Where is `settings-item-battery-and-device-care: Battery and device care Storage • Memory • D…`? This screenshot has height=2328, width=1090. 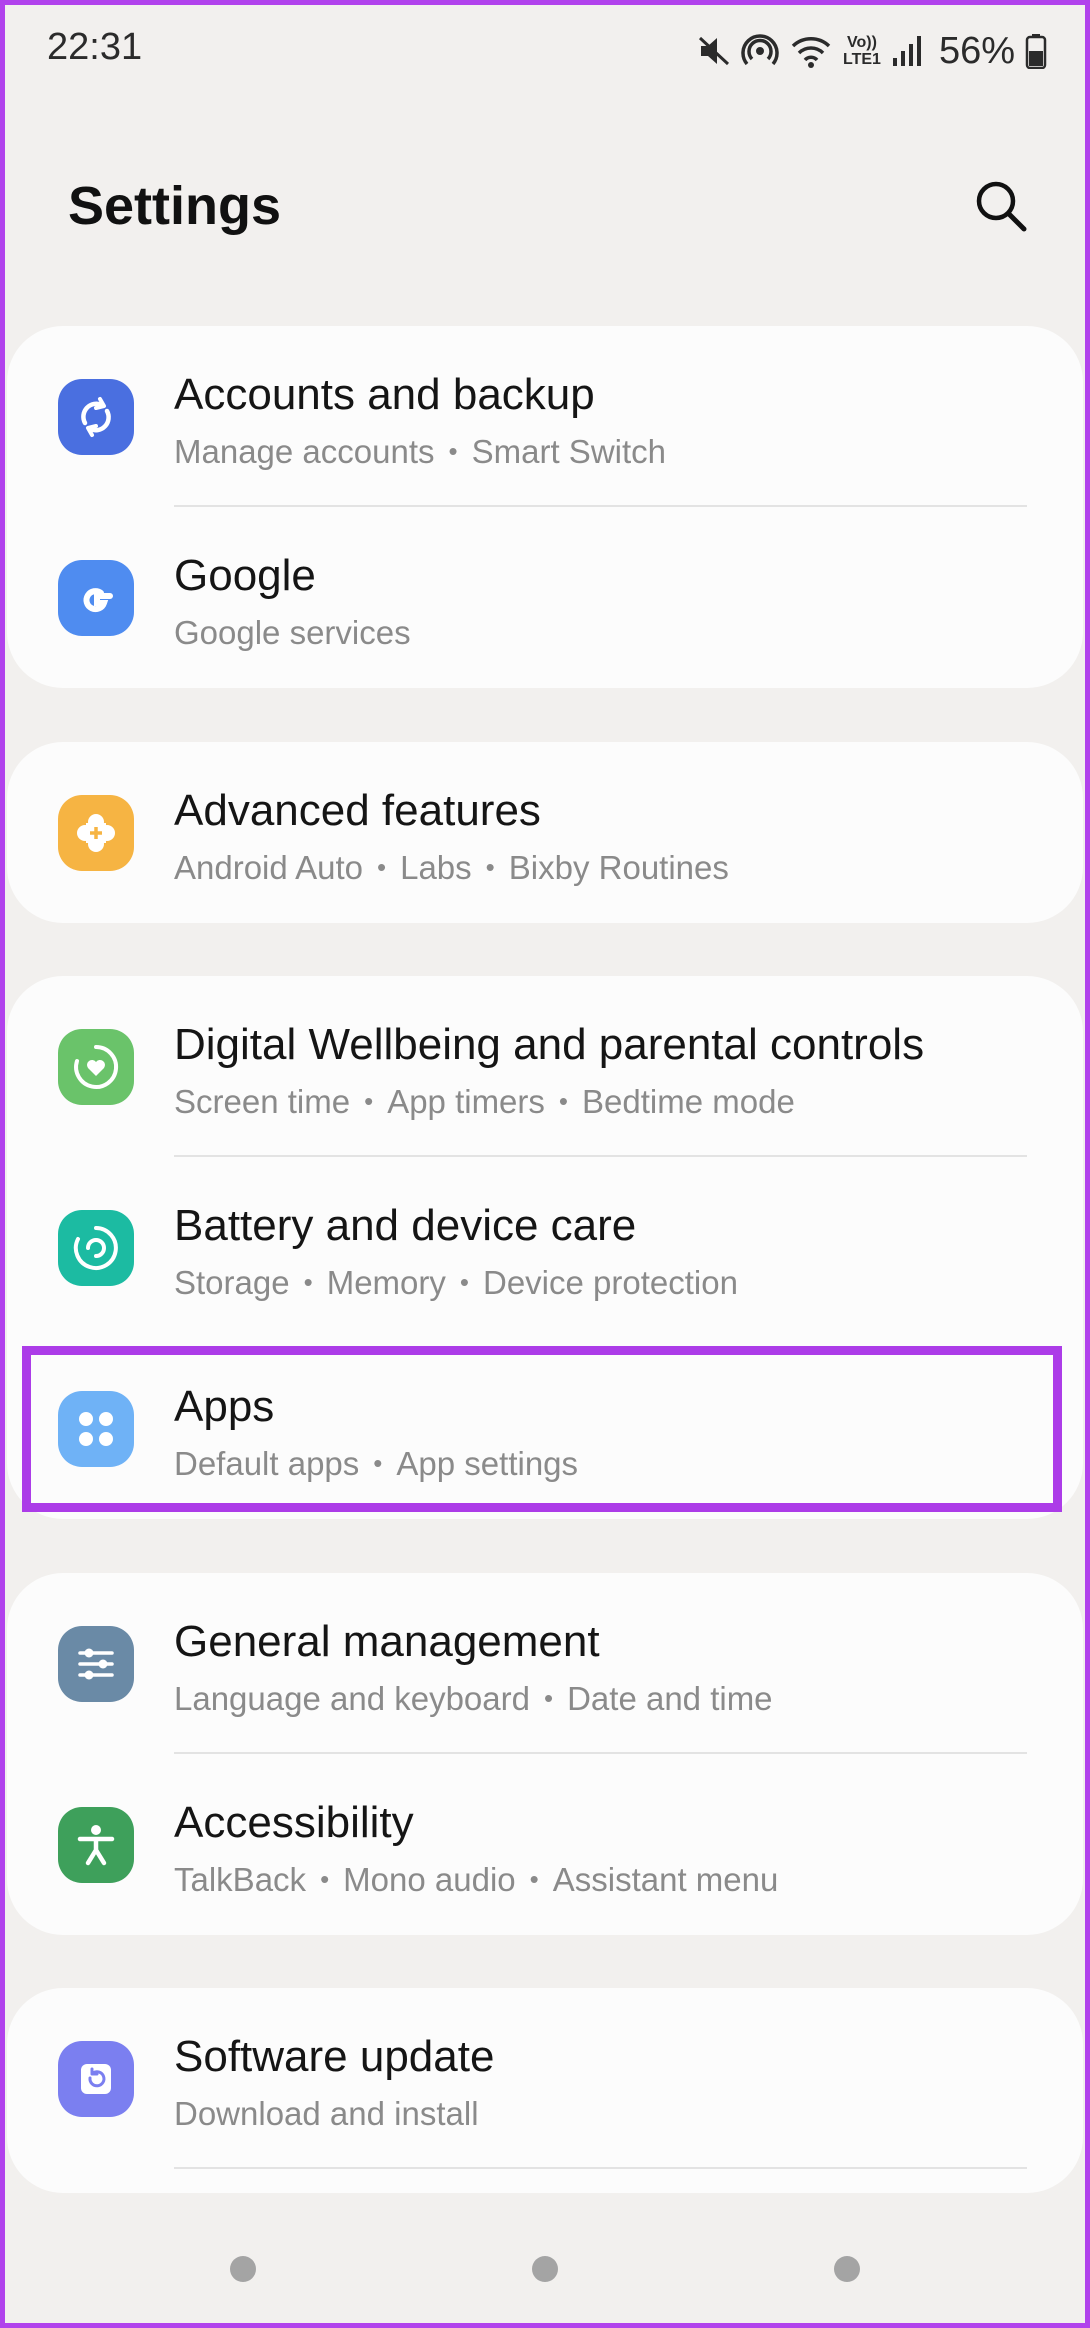
settings-item-battery-and-device-care: Battery and device care Storage • Memory • D… is located at coordinates (545, 1247).